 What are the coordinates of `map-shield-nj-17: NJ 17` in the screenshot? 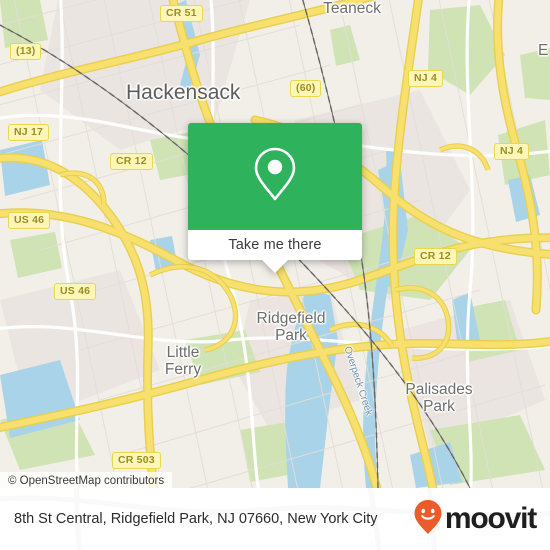 It's located at (29, 132).